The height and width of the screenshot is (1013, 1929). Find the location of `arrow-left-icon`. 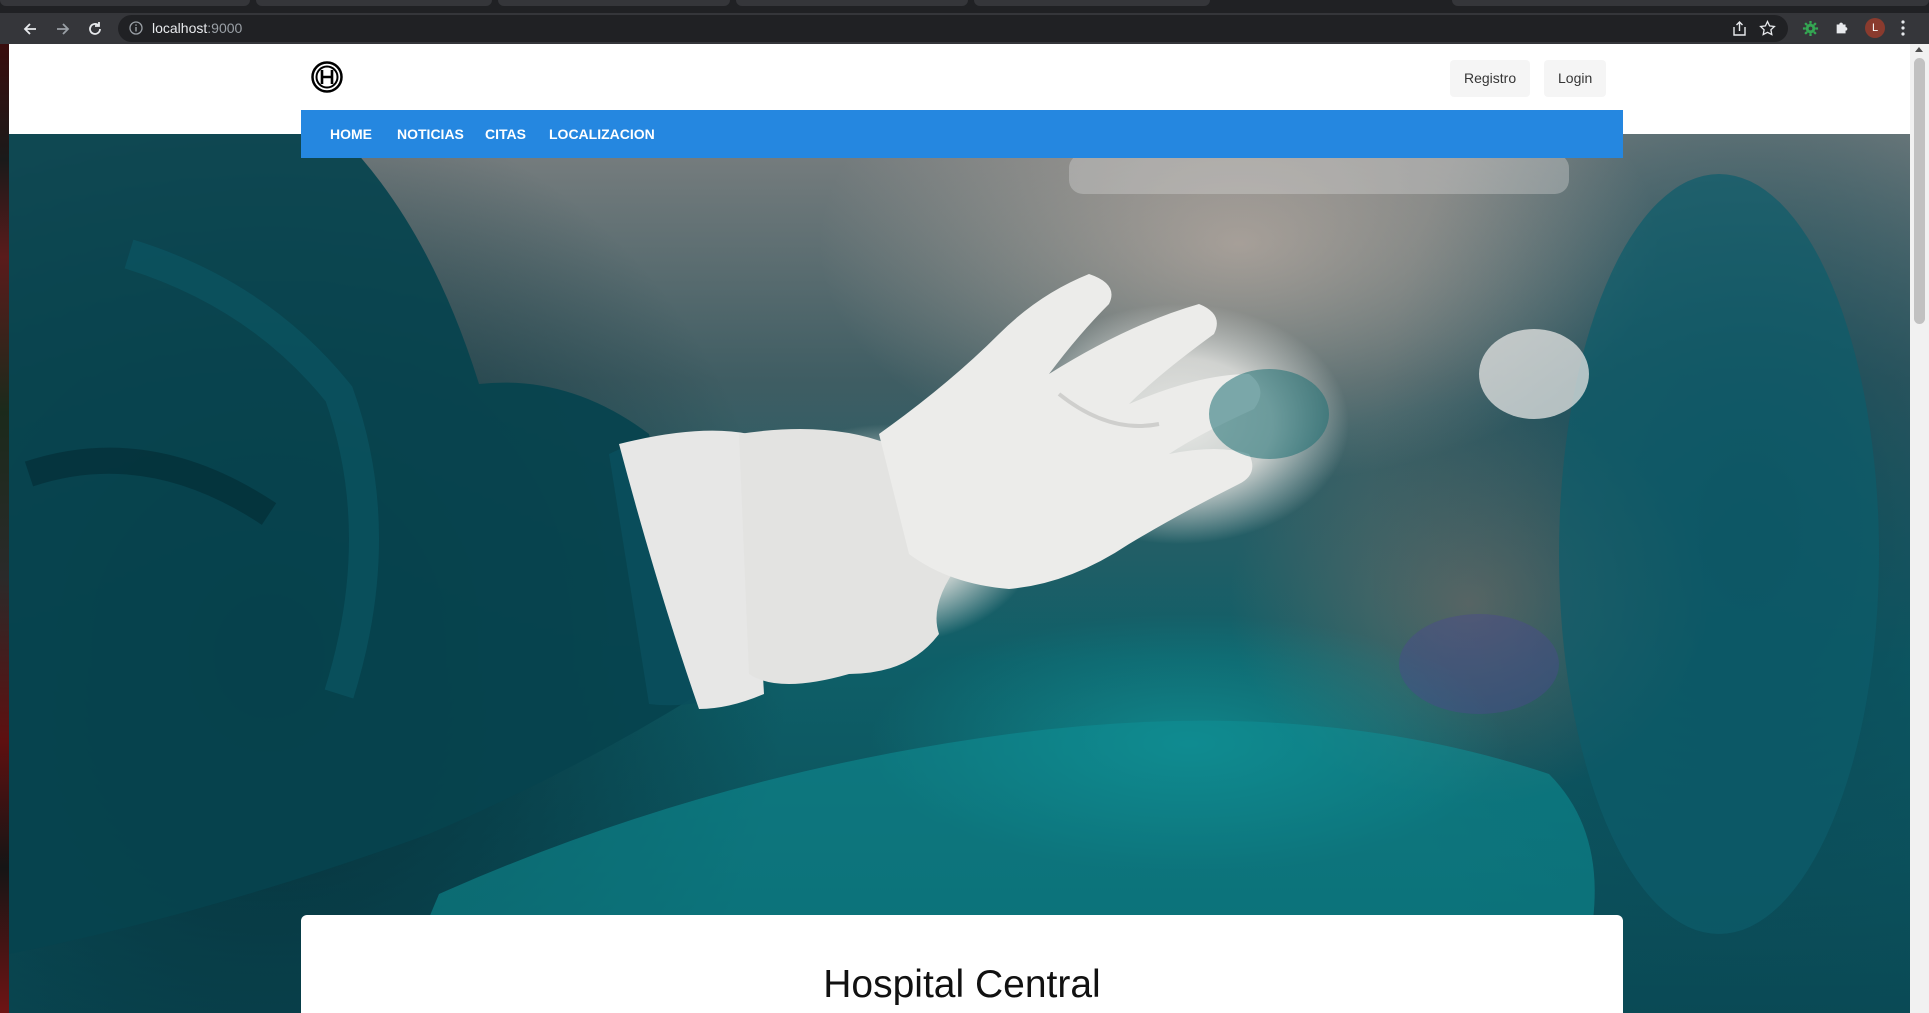

arrow-left-icon is located at coordinates (29, 29).